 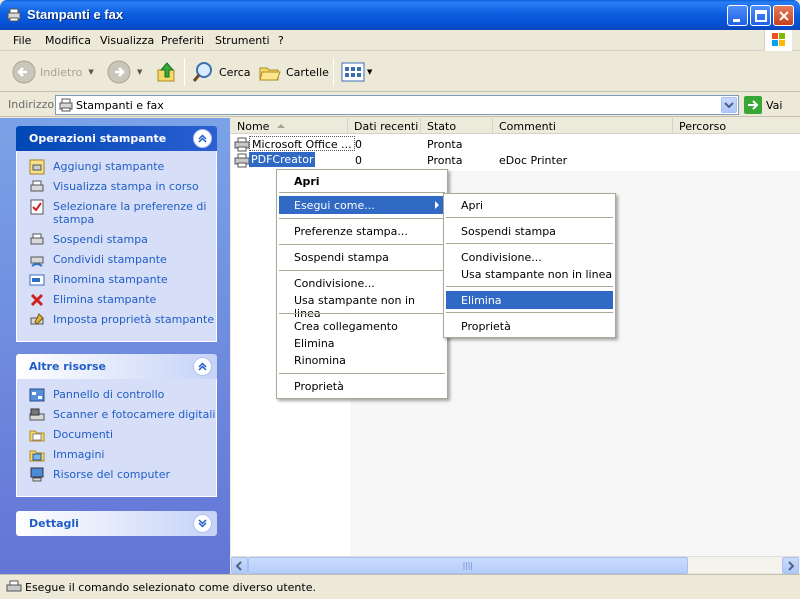 What do you see at coordinates (98, 138) in the screenshot?
I see `printer-tasks-title: Operazioni stampante` at bounding box center [98, 138].